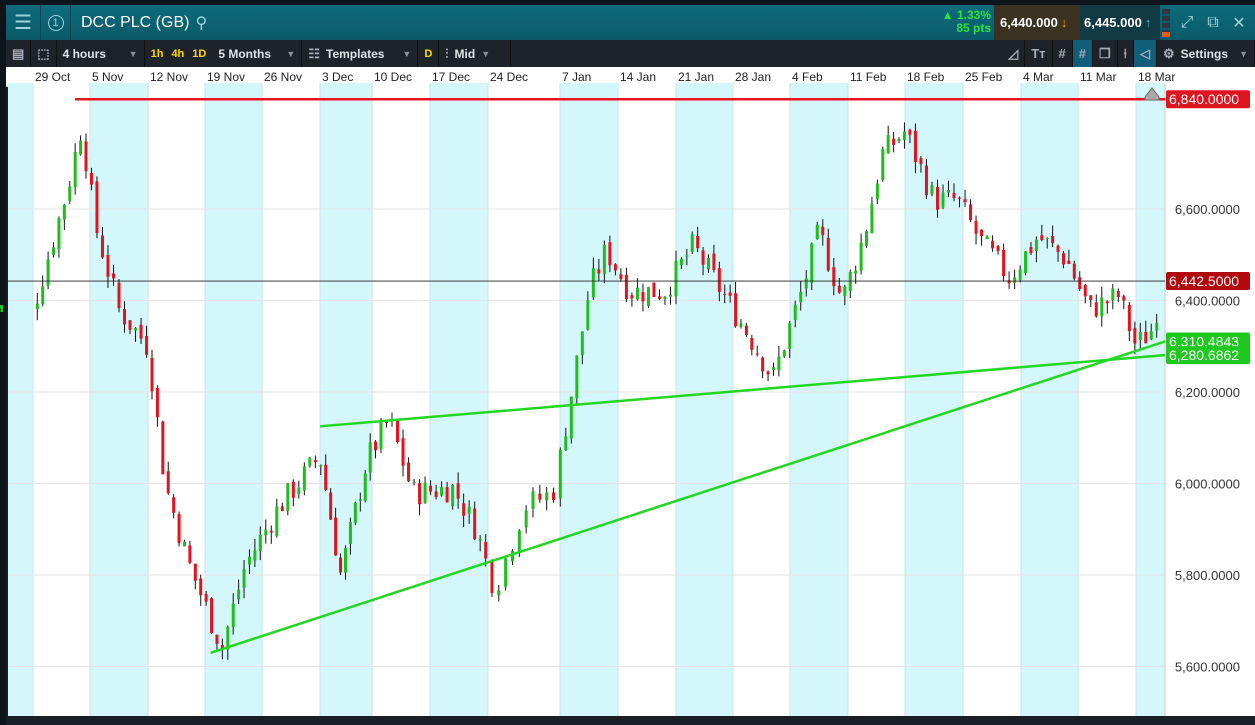 The height and width of the screenshot is (725, 1255). Describe the element at coordinates (1207, 484) in the screenshot. I see `price-tick-label: 6,000.0000` at that location.